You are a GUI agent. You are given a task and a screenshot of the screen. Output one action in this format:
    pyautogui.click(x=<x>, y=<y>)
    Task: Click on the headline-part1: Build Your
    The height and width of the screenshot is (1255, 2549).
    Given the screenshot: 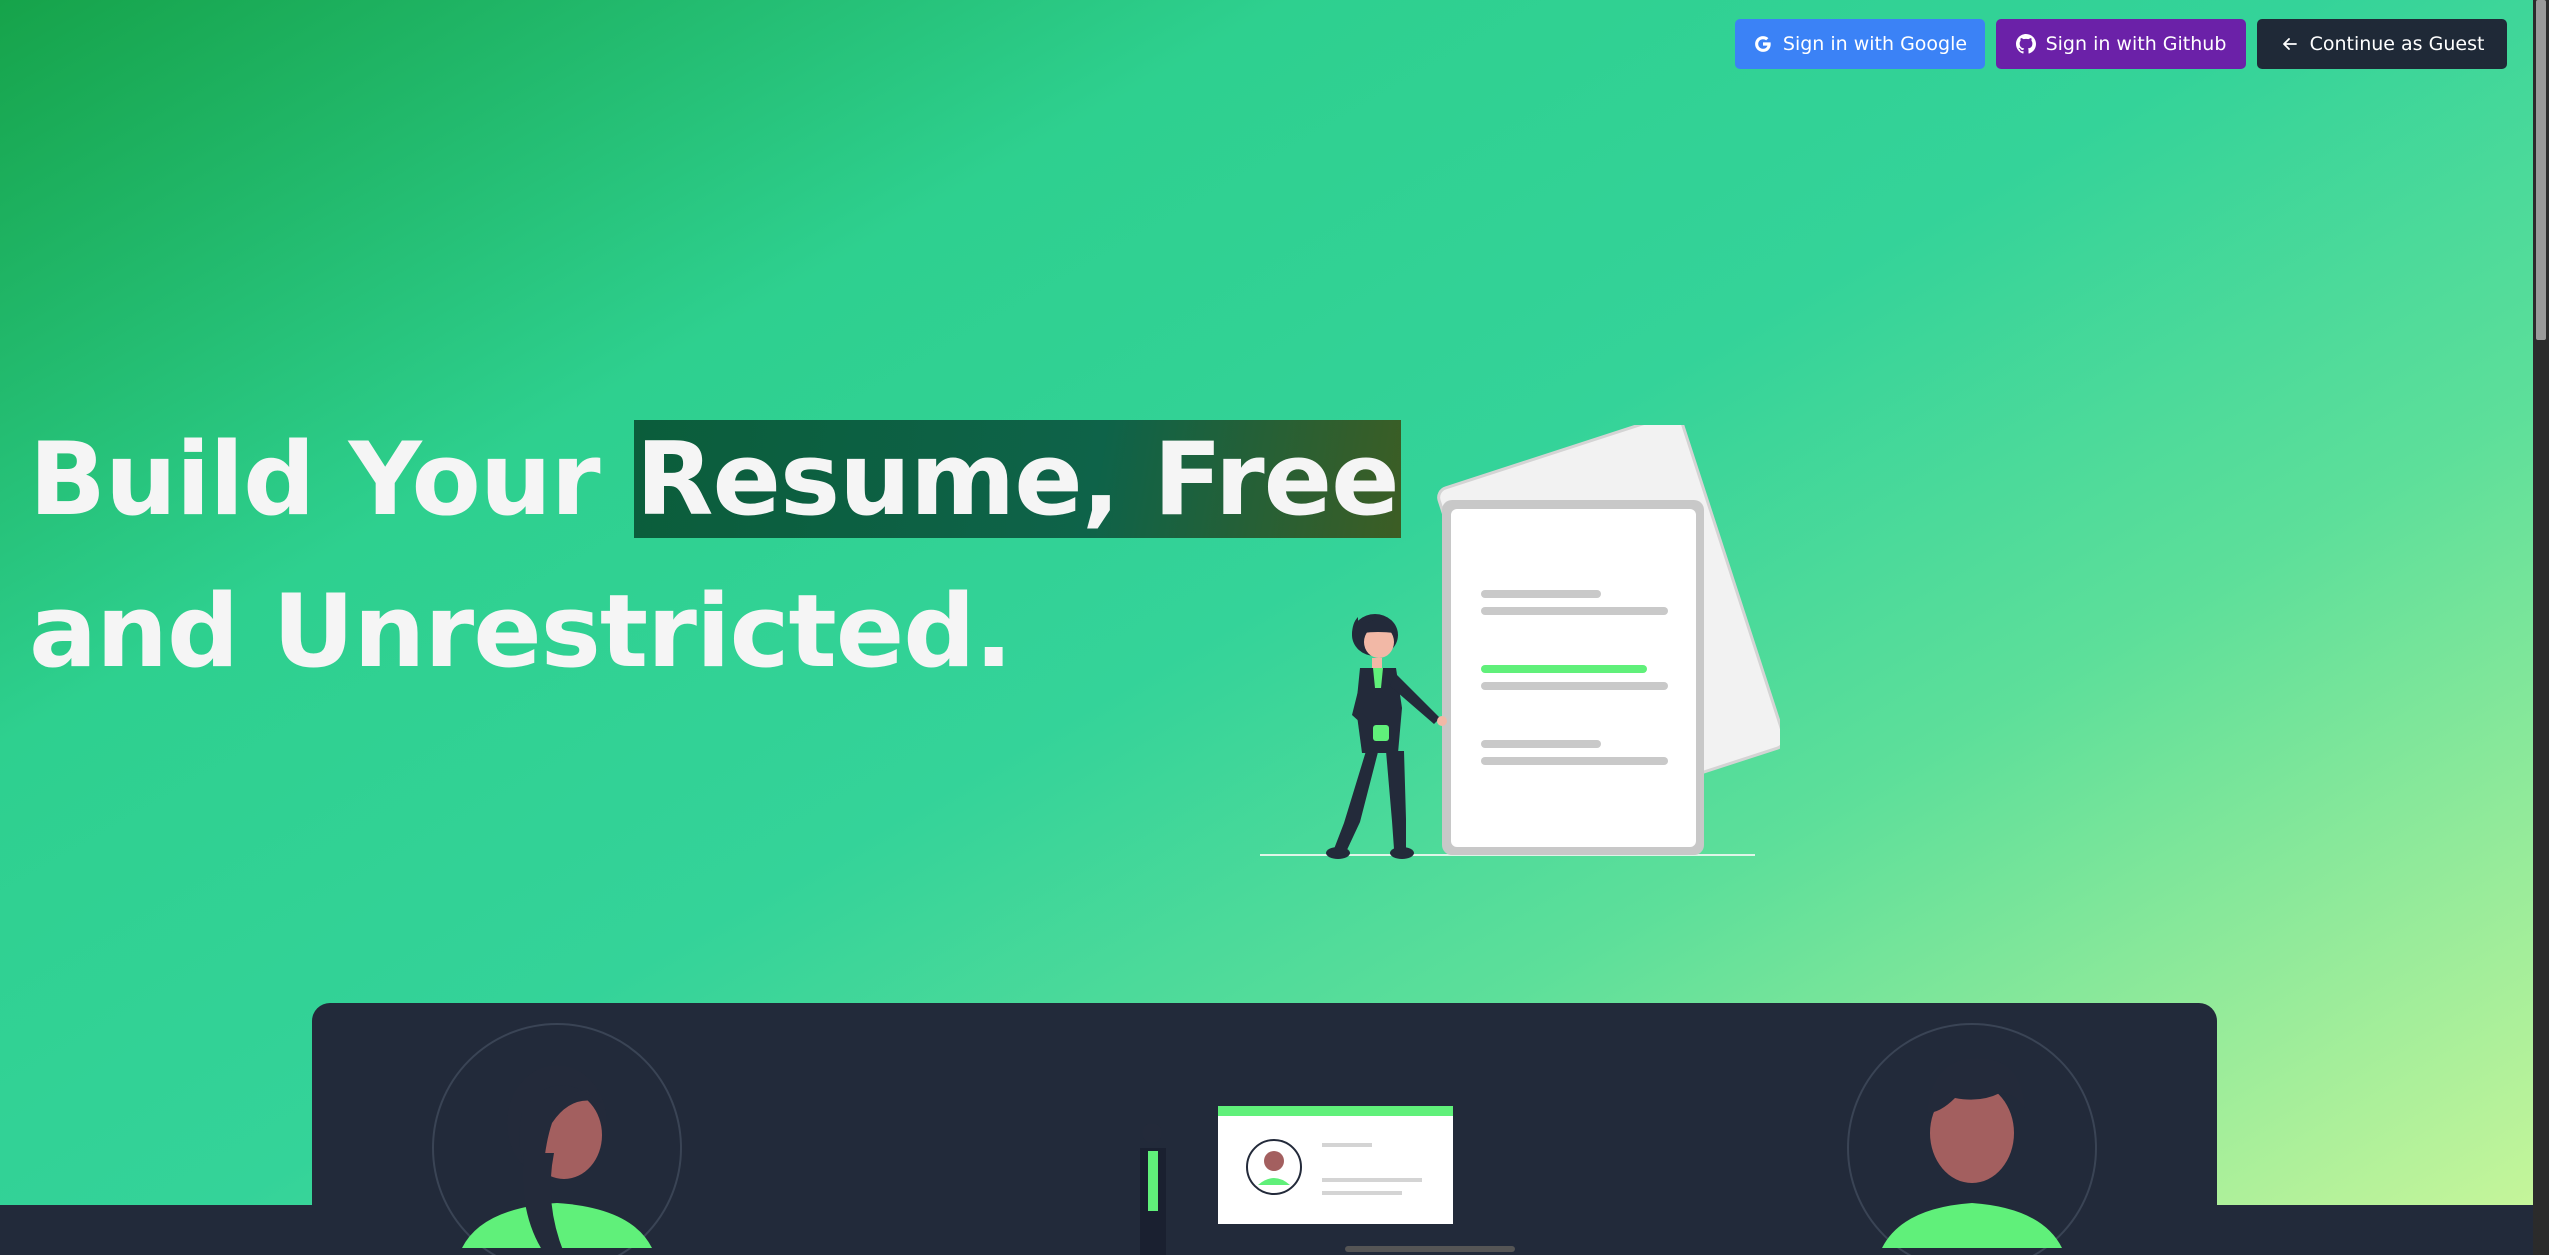 What is the action you would take?
    pyautogui.click(x=331, y=479)
    